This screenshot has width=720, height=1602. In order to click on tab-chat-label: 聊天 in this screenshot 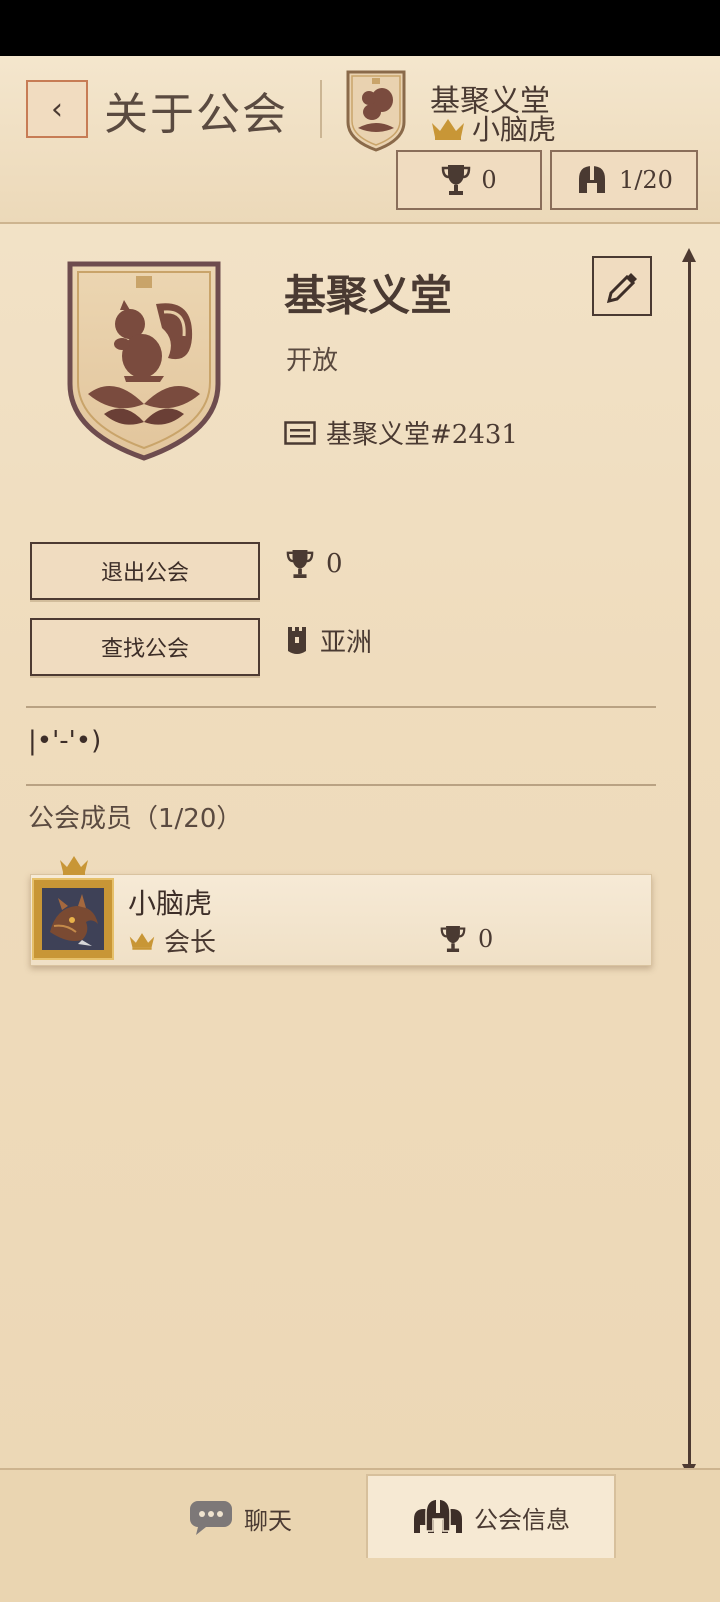, I will do `click(268, 1520)`.